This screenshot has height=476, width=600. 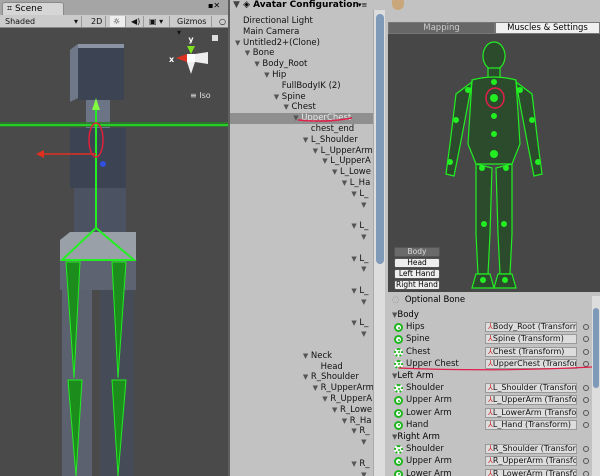 I want to click on bone-transform-field: ⅄R_UpperArm (Transform), so click(x=531, y=461).